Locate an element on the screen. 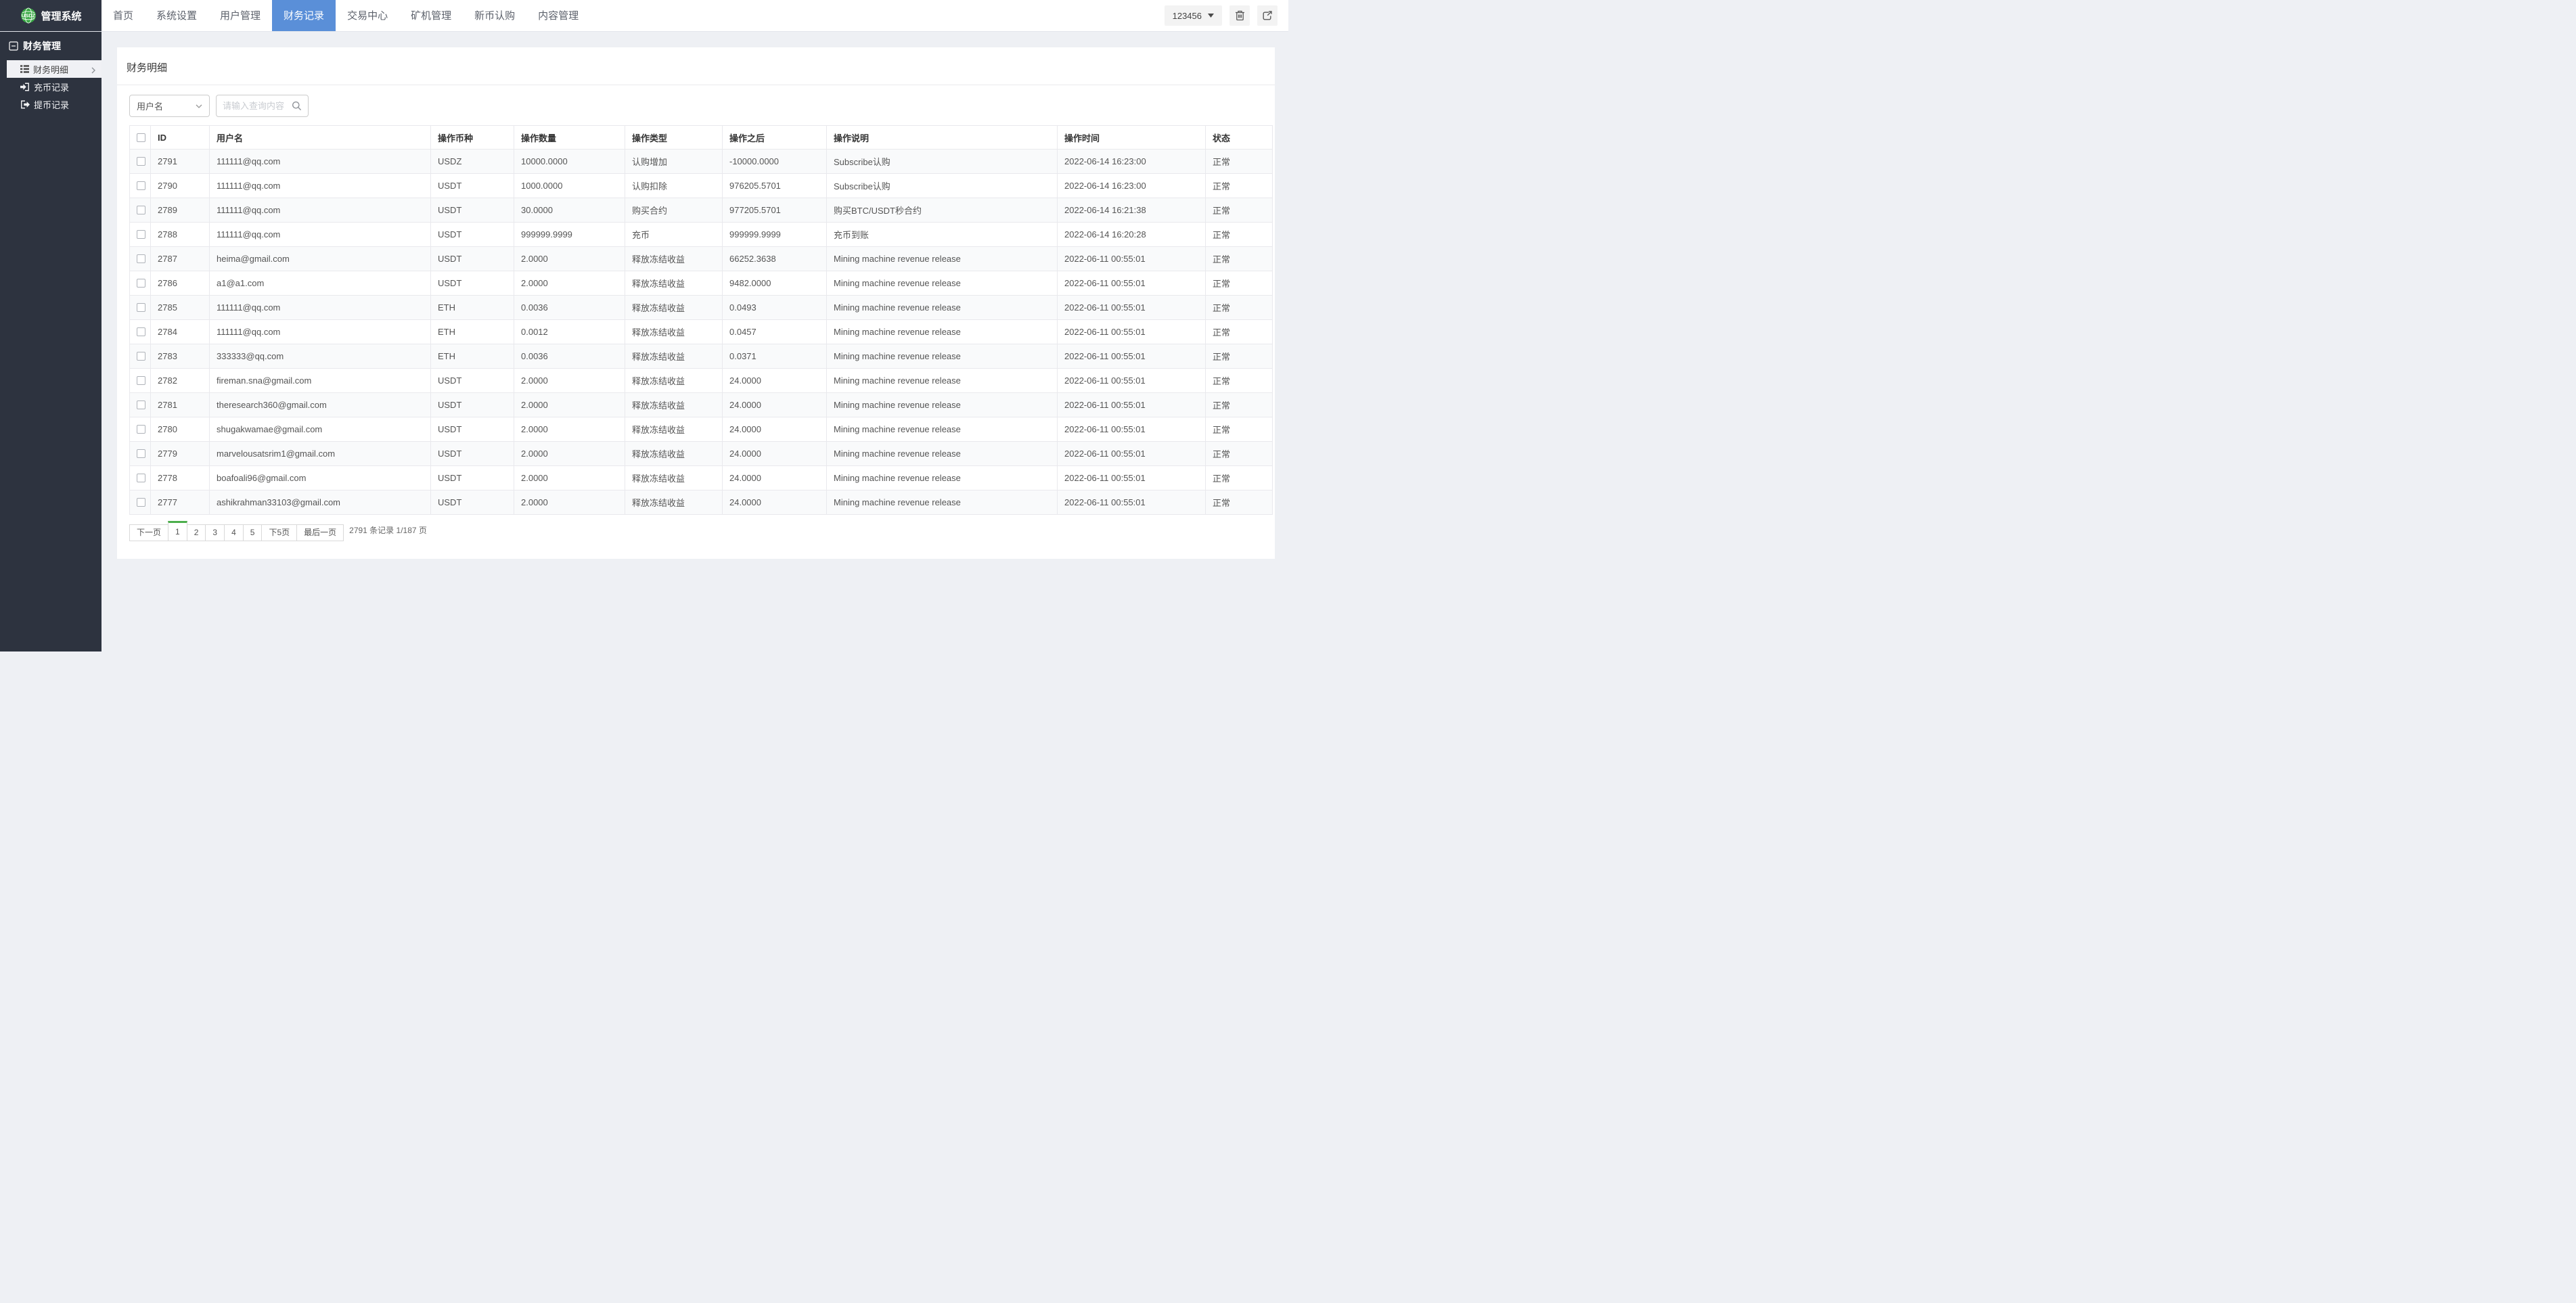 The image size is (2576, 1303). page-button-下一页: 下一页 is located at coordinates (149, 532).